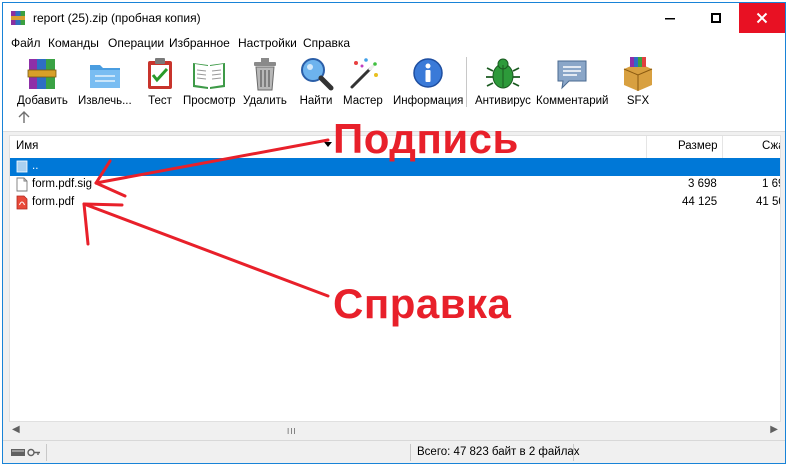 The image size is (790, 467). I want to click on file-name: .., so click(35, 166).